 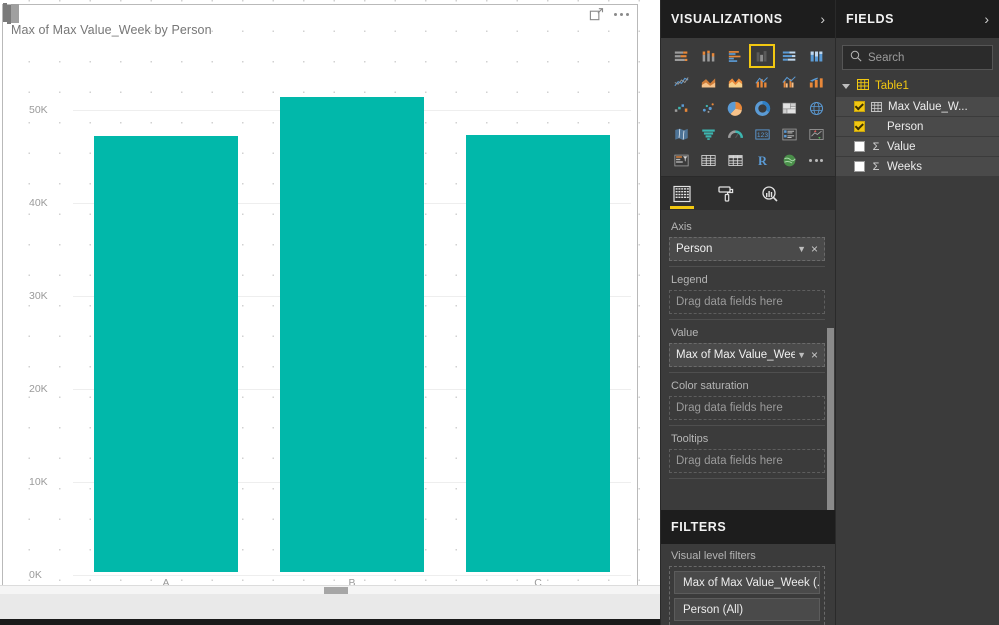 I want to click on chart-bar-A, so click(x=166, y=354).